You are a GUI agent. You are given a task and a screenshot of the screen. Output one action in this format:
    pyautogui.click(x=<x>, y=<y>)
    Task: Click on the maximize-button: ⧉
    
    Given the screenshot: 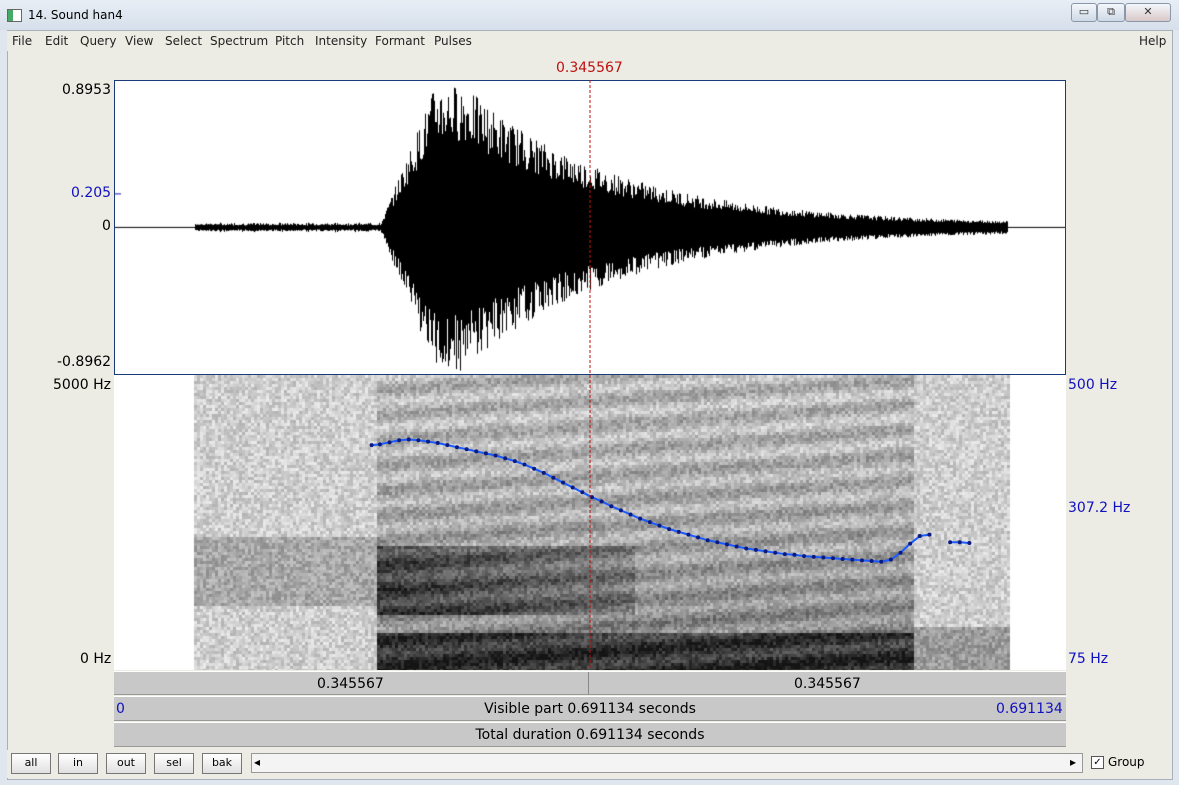 What is the action you would take?
    pyautogui.click(x=1111, y=12)
    